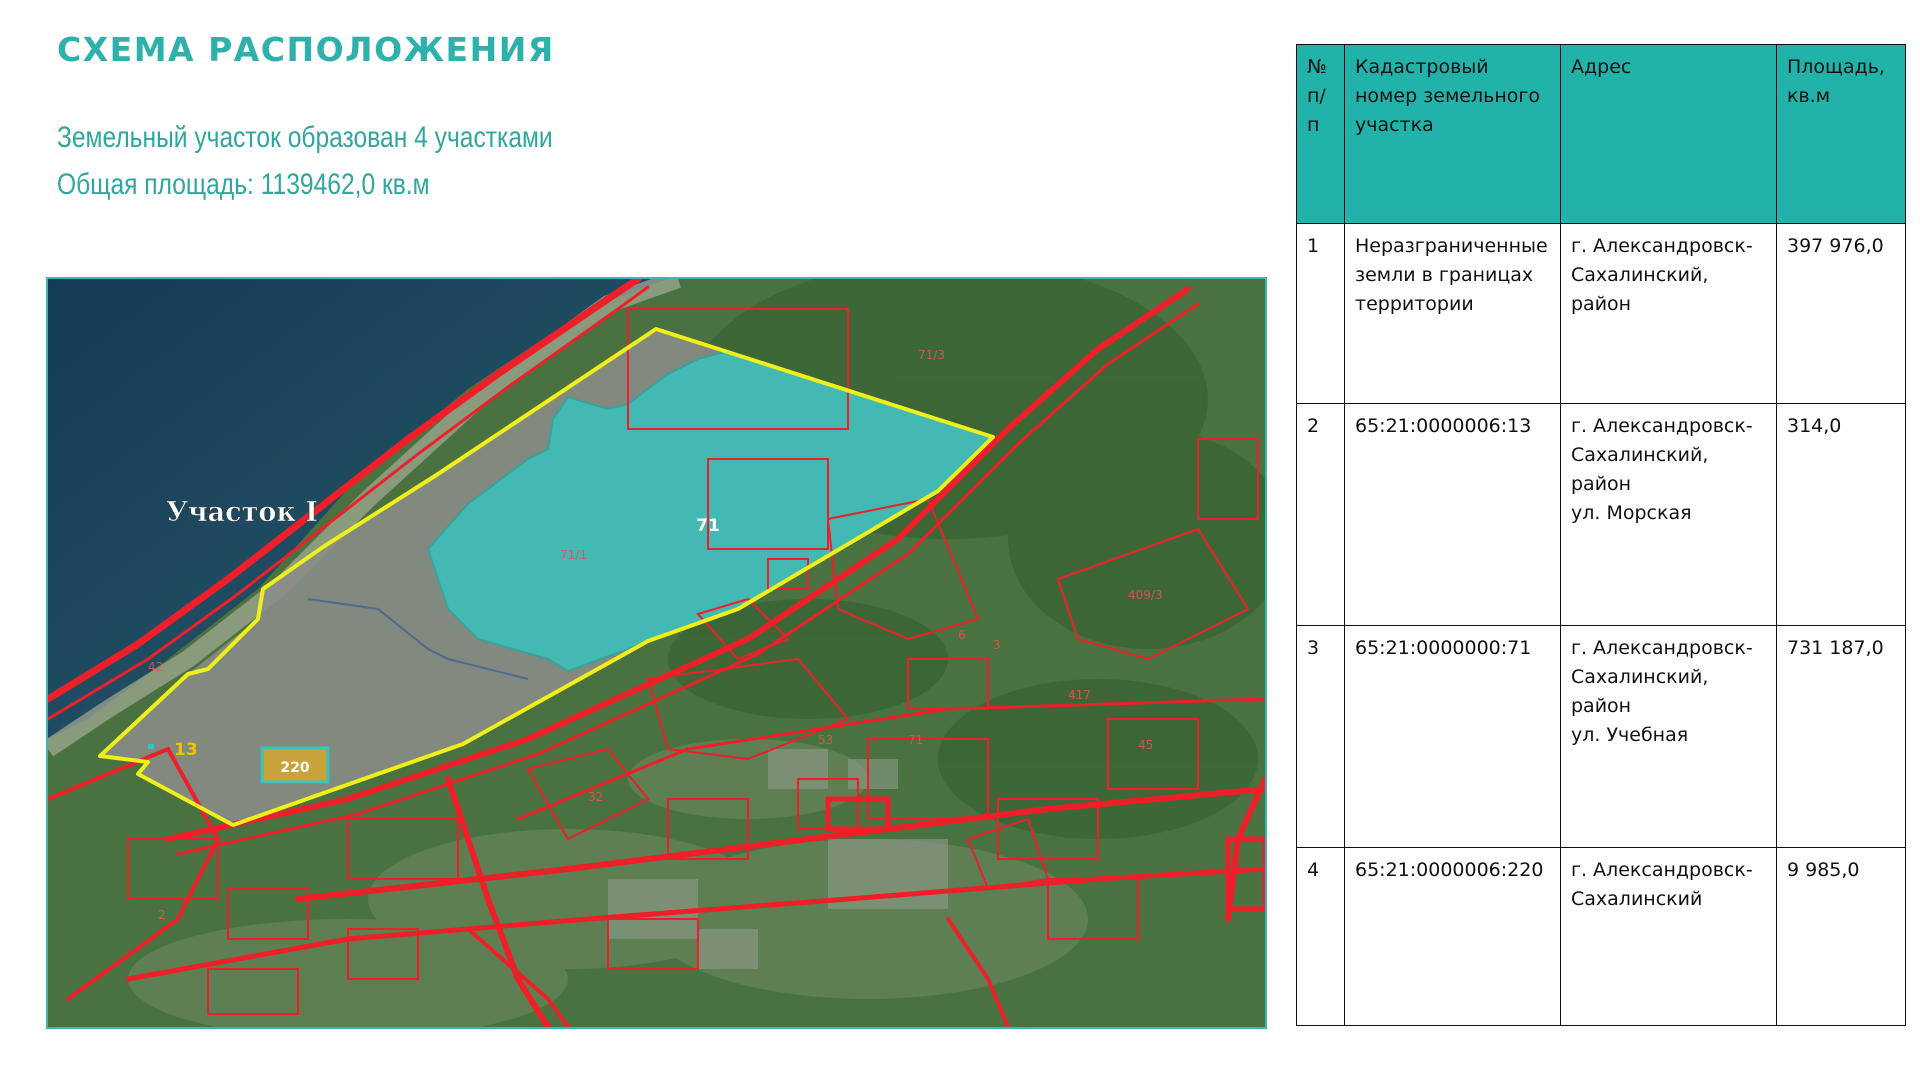 The height and width of the screenshot is (1080, 1920). I want to click on faint-label: 3, so click(997, 645).